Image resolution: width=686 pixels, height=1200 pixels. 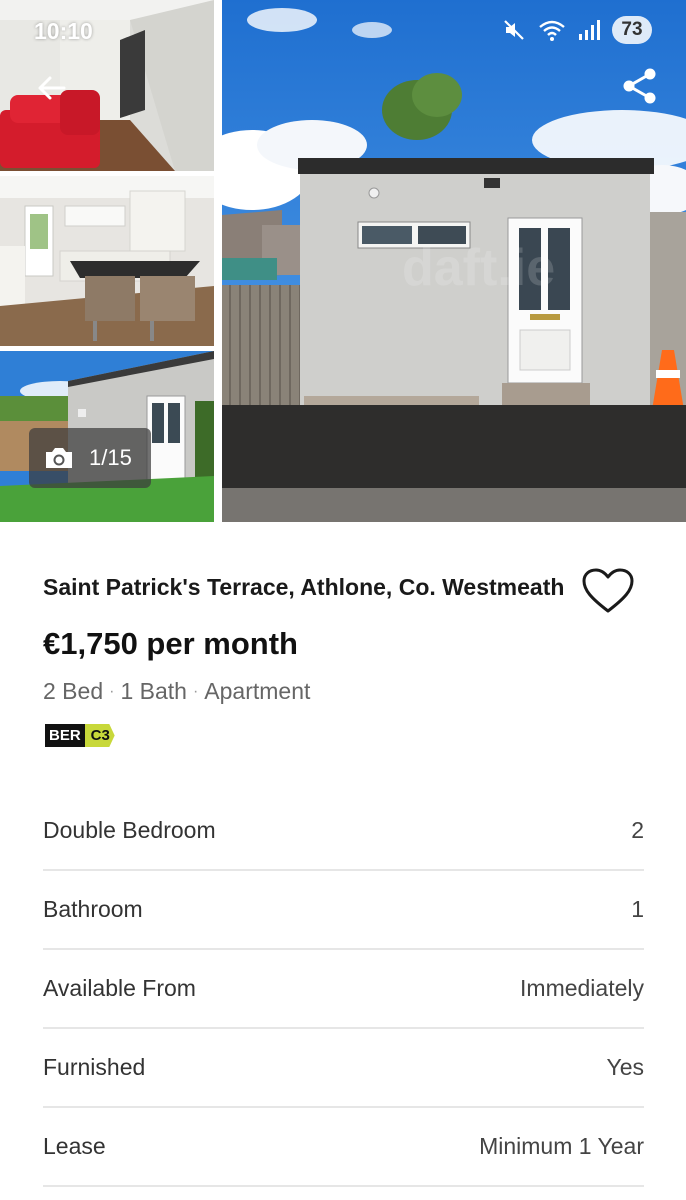 I want to click on fact-value: Minimum 1 Year, so click(x=561, y=1146).